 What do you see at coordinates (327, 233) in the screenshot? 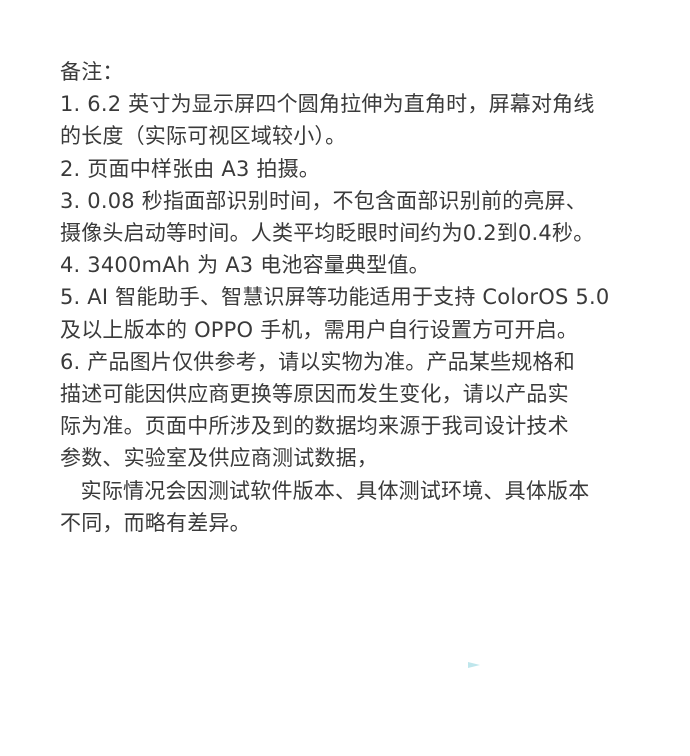
I see `notes-line-5: 摄像头启动等时间。人类平均眨眼时间约为0.2到0.4秒。` at bounding box center [327, 233].